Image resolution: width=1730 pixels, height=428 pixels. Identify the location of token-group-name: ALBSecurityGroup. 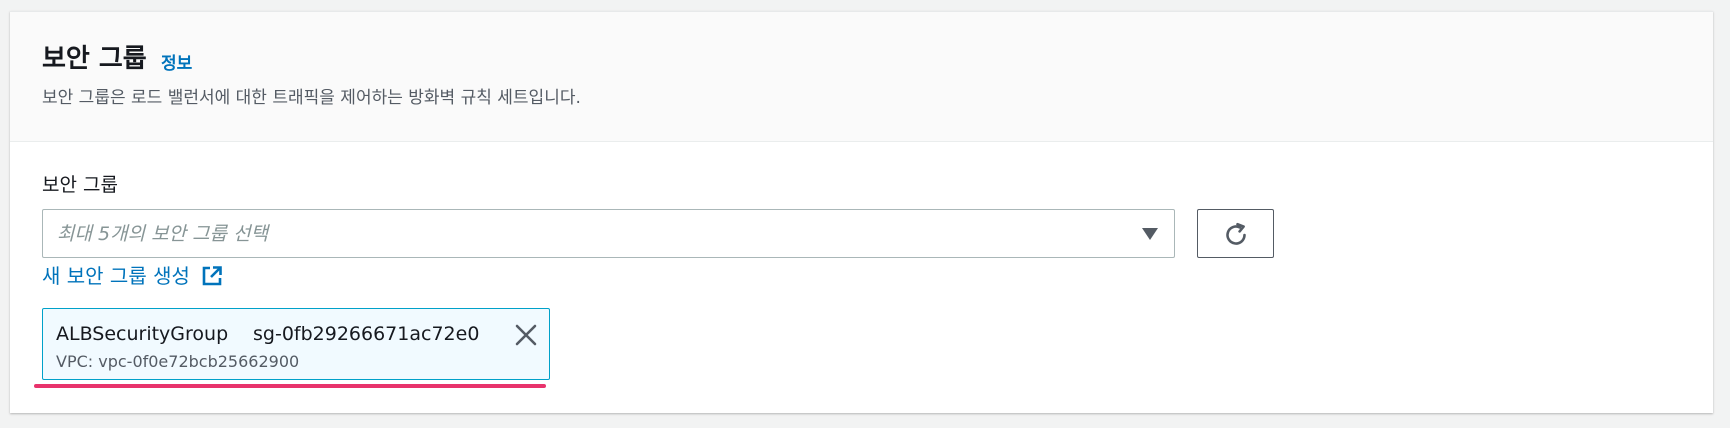
(142, 334).